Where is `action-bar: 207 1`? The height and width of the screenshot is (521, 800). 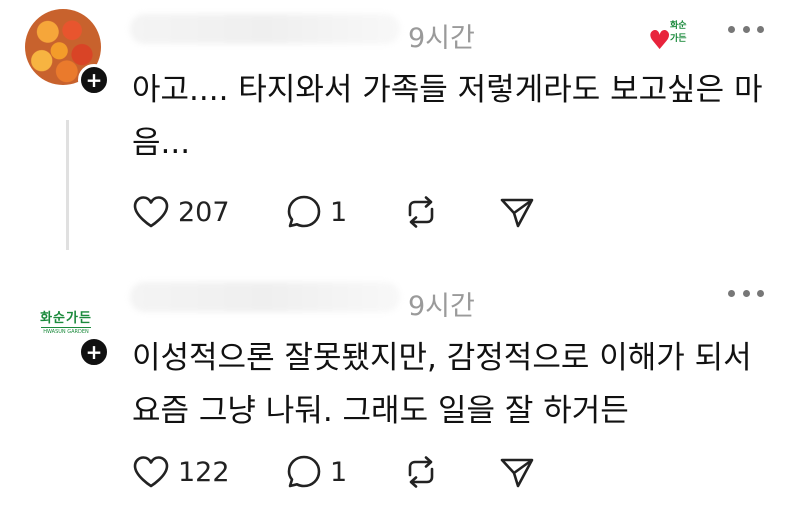 action-bar: 207 1 is located at coordinates (342, 212).